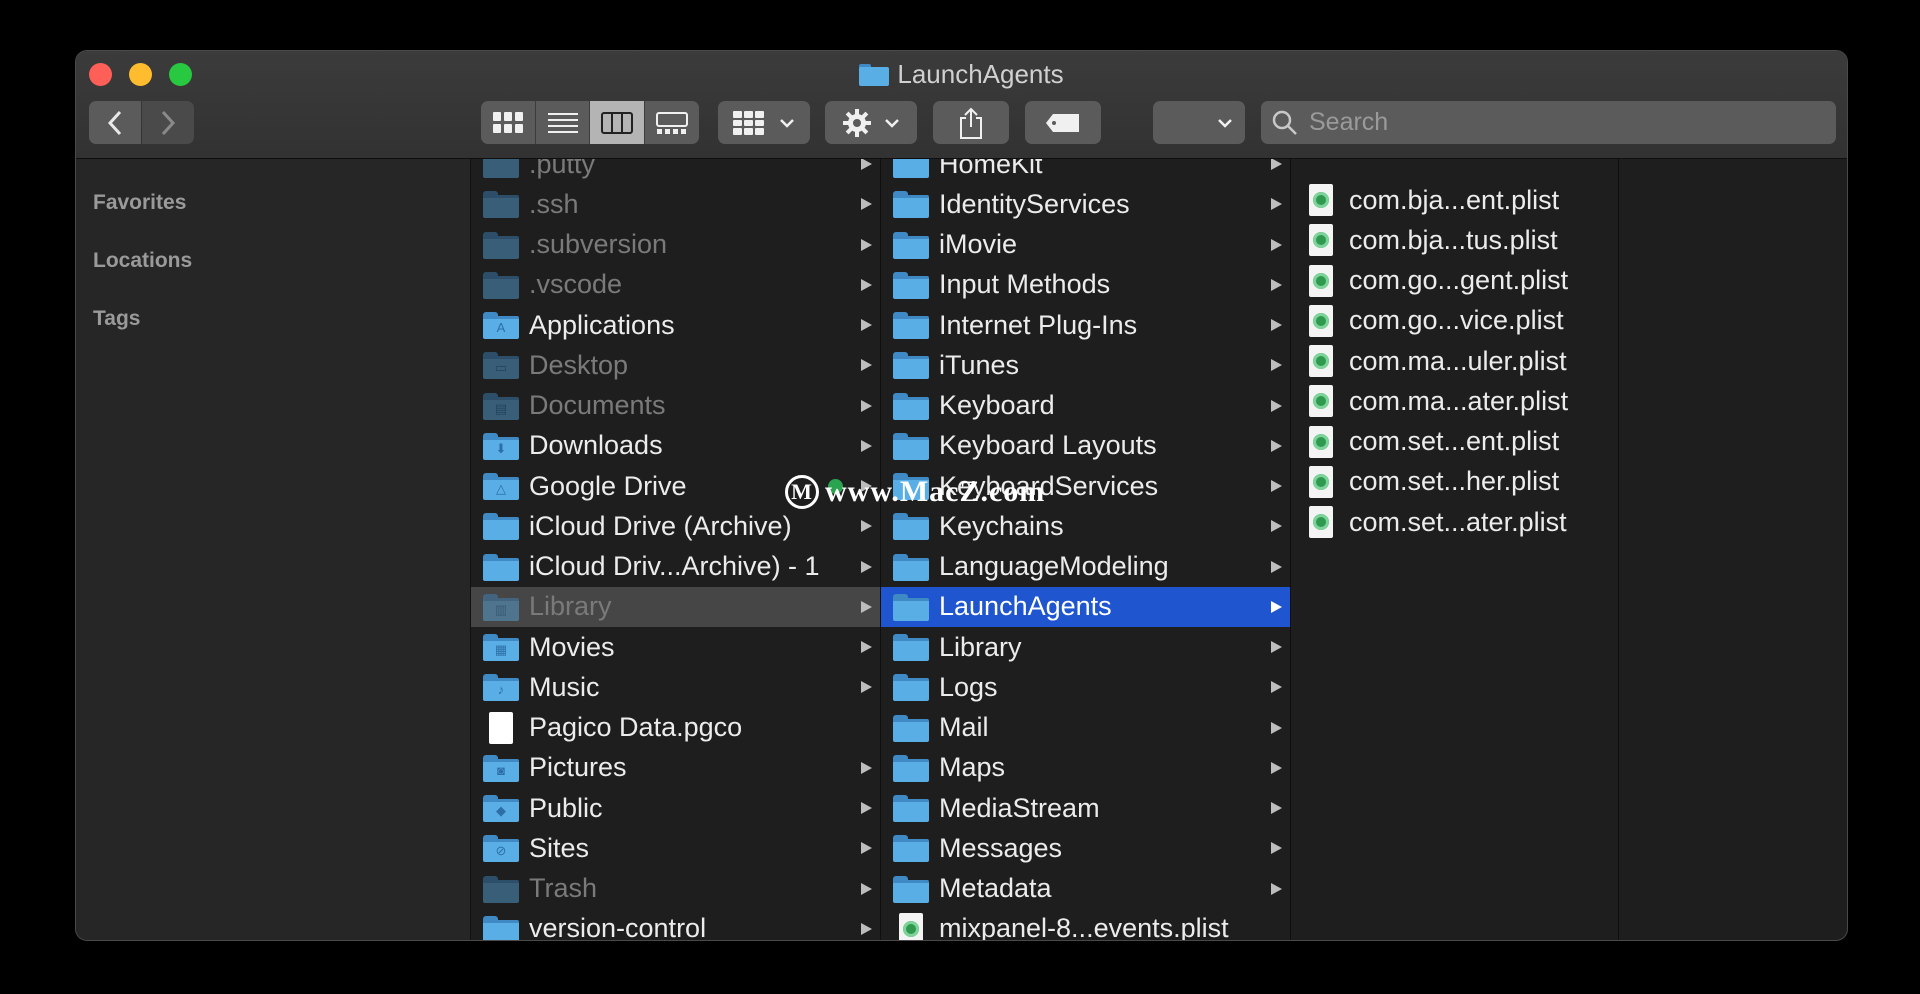  What do you see at coordinates (675, 245) in the screenshot?
I see `folder-row: .subversion` at bounding box center [675, 245].